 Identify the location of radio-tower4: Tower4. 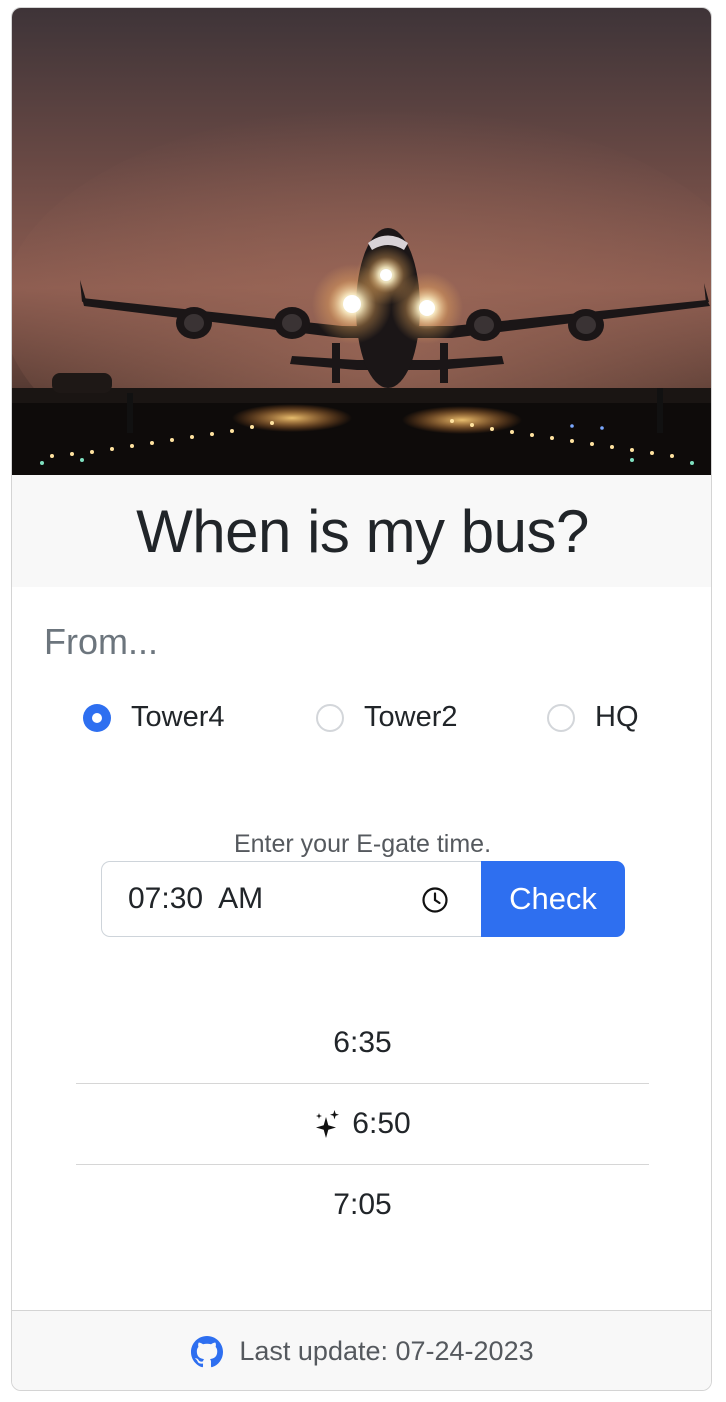
(154, 717).